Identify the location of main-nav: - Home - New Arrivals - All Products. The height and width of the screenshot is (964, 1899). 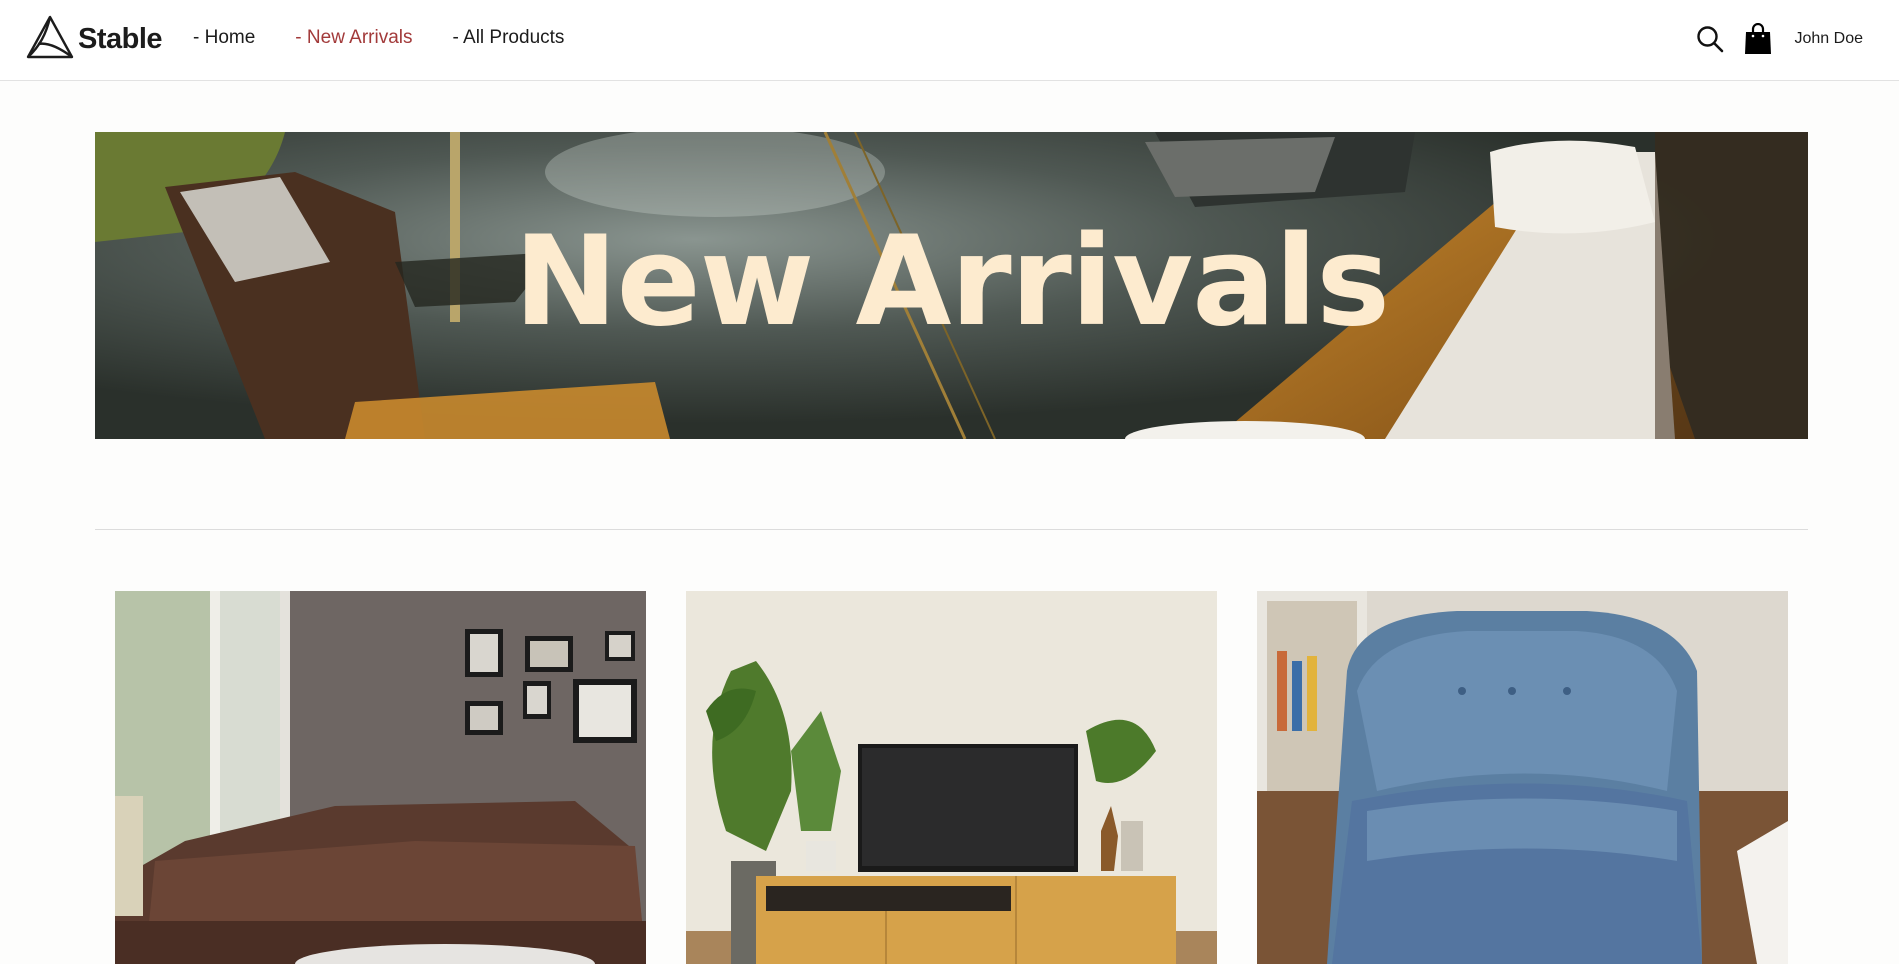
(398, 38).